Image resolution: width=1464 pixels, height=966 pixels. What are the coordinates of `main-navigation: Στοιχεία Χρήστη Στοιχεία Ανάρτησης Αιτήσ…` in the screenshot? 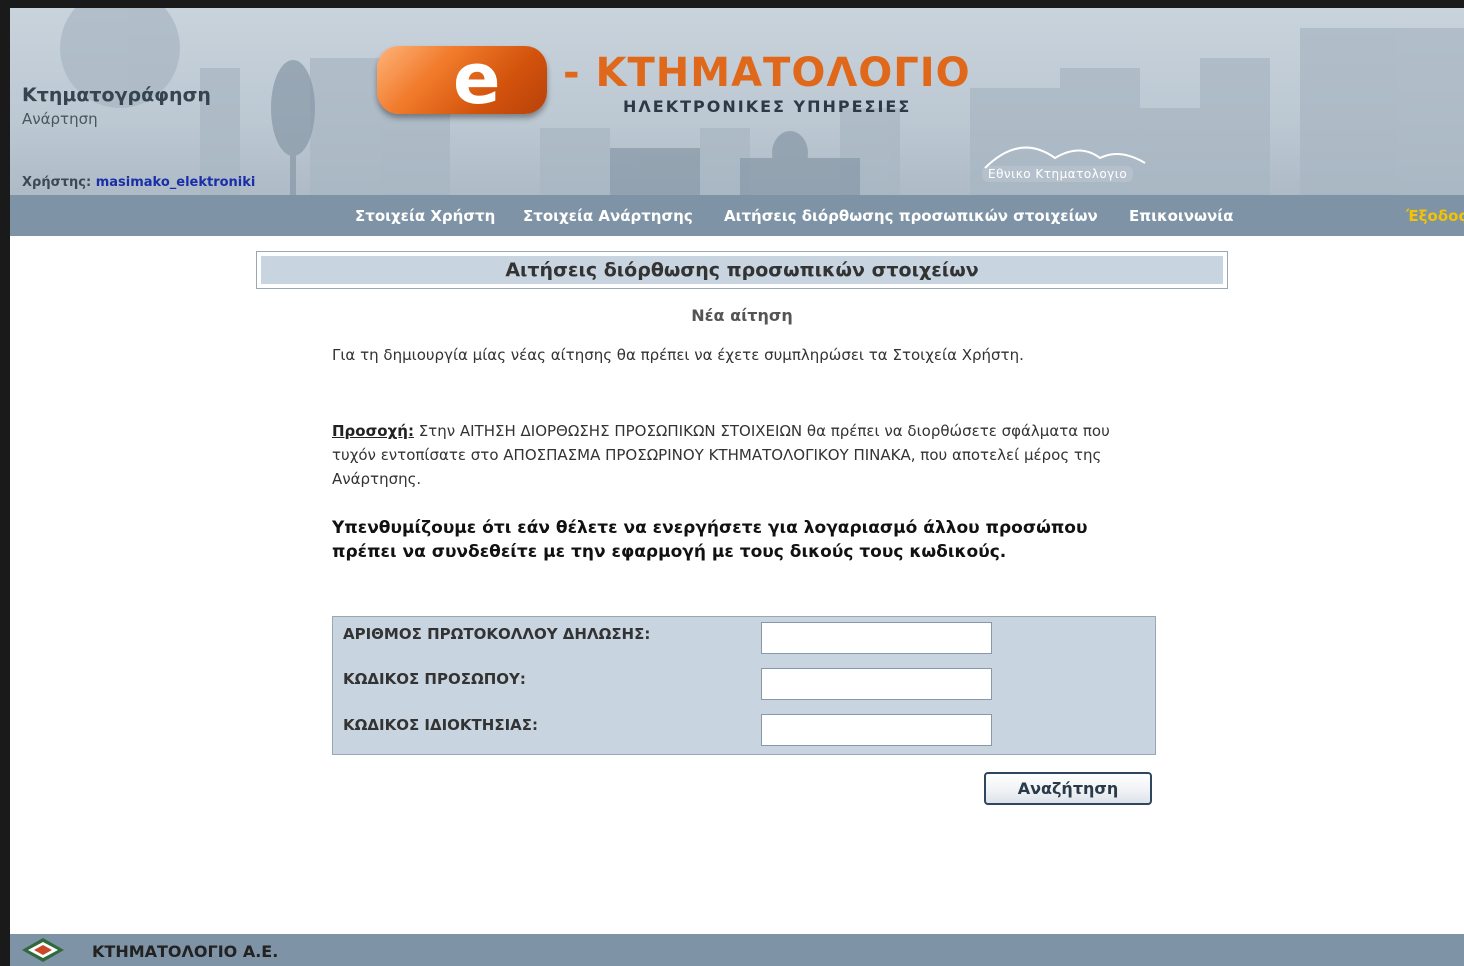 It's located at (737, 215).